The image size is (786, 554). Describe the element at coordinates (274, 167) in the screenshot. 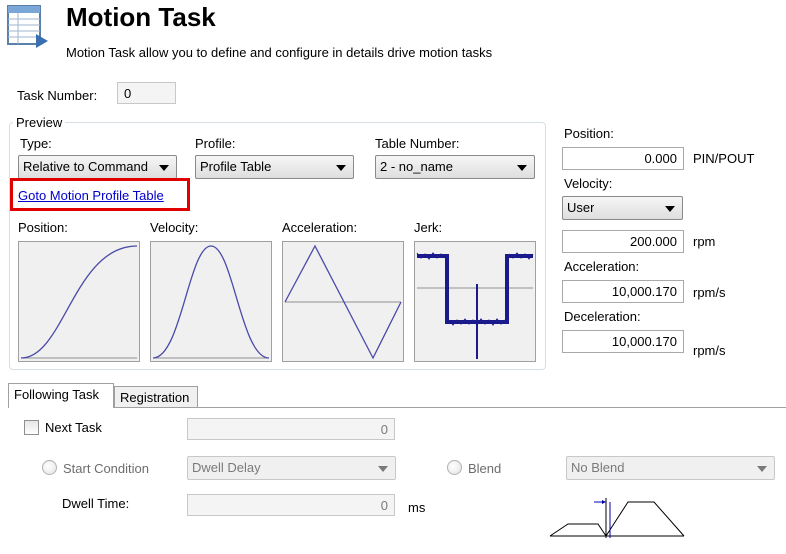

I see `profile-dropdown: Profile Table` at that location.